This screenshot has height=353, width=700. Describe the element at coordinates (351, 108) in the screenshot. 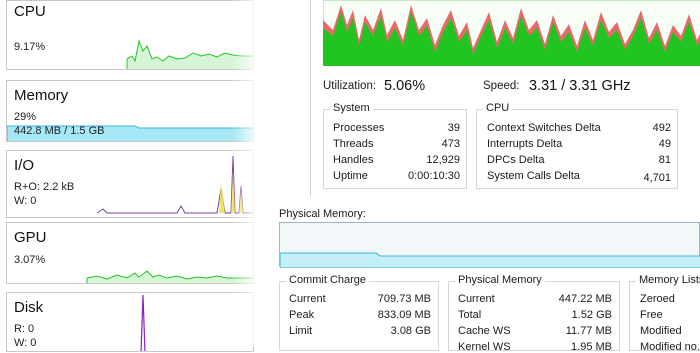

I see `system-group-title: System` at that location.